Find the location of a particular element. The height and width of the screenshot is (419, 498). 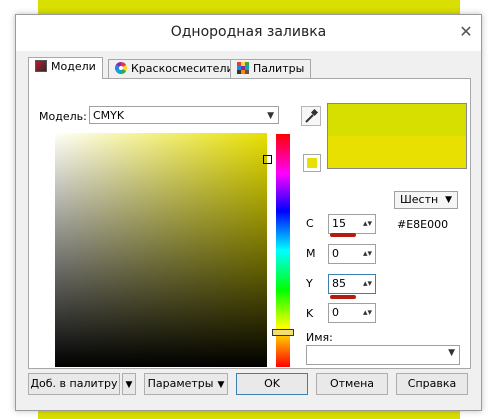

channel-m-value: 0 is located at coordinates (335, 253).